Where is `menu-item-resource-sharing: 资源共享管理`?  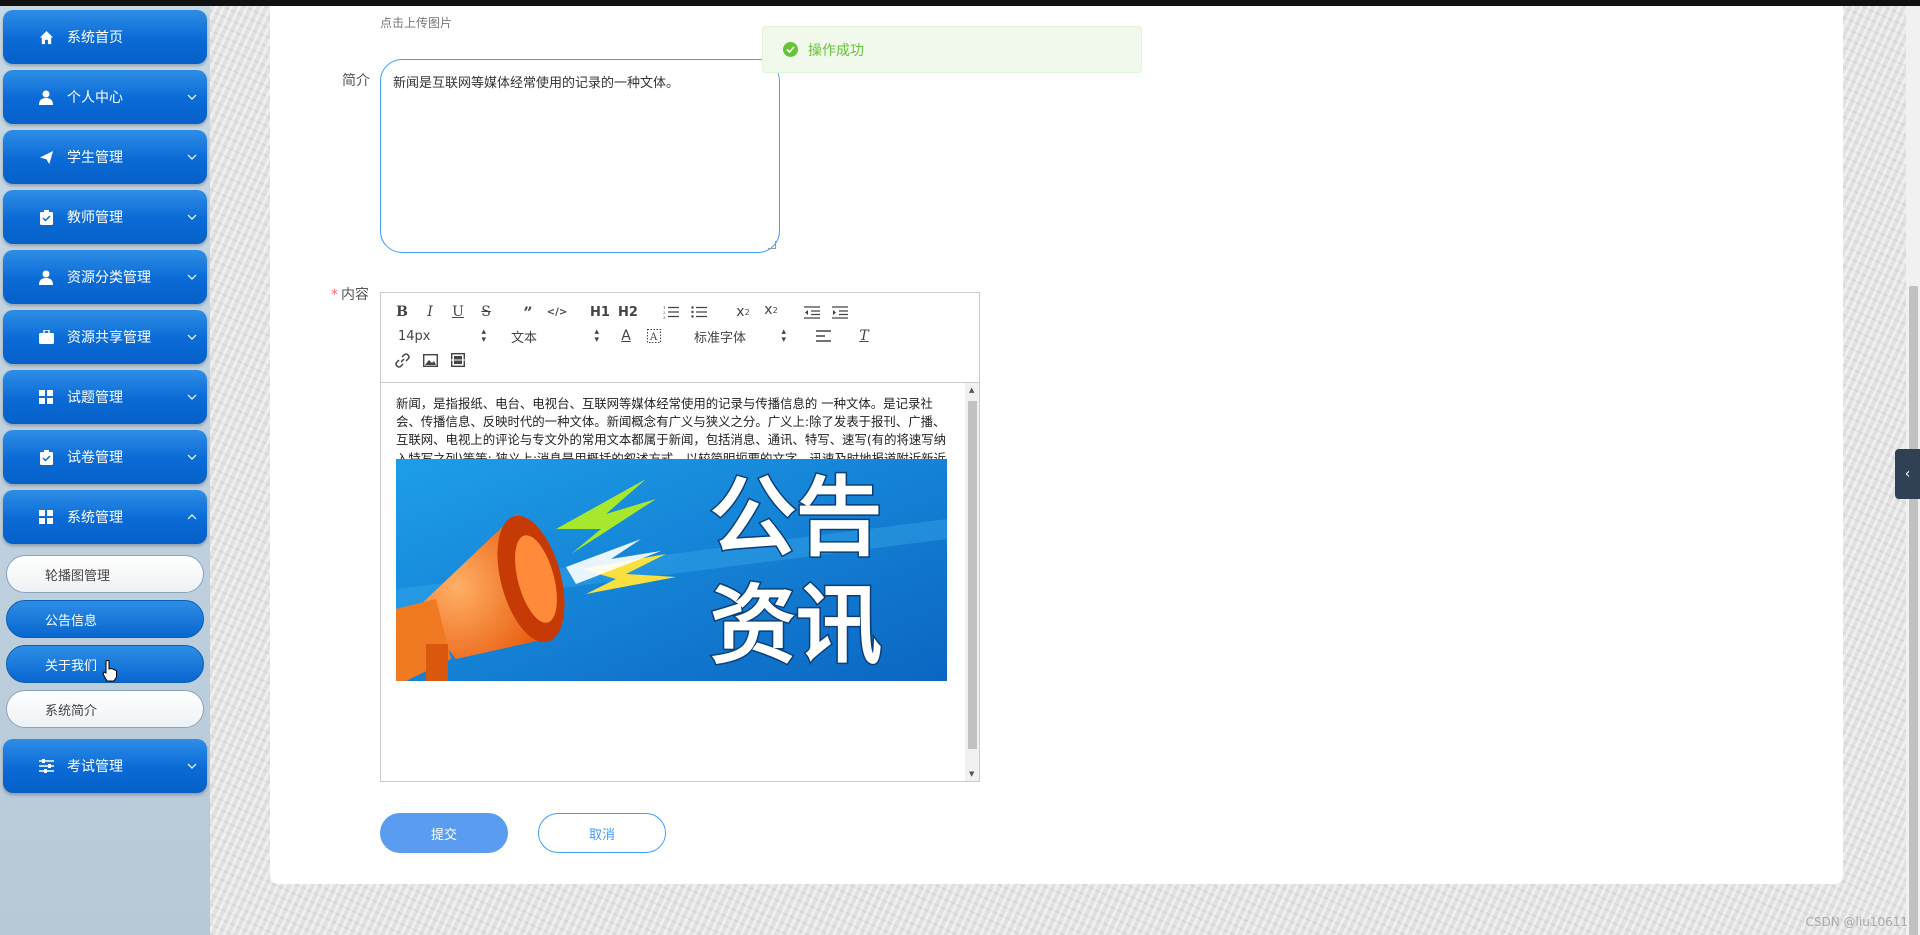
menu-item-resource-sharing: 资源共享管理 is located at coordinates (105, 337).